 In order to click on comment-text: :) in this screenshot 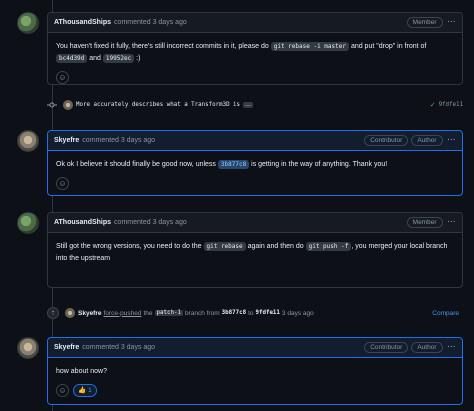, I will do `click(138, 58)`.